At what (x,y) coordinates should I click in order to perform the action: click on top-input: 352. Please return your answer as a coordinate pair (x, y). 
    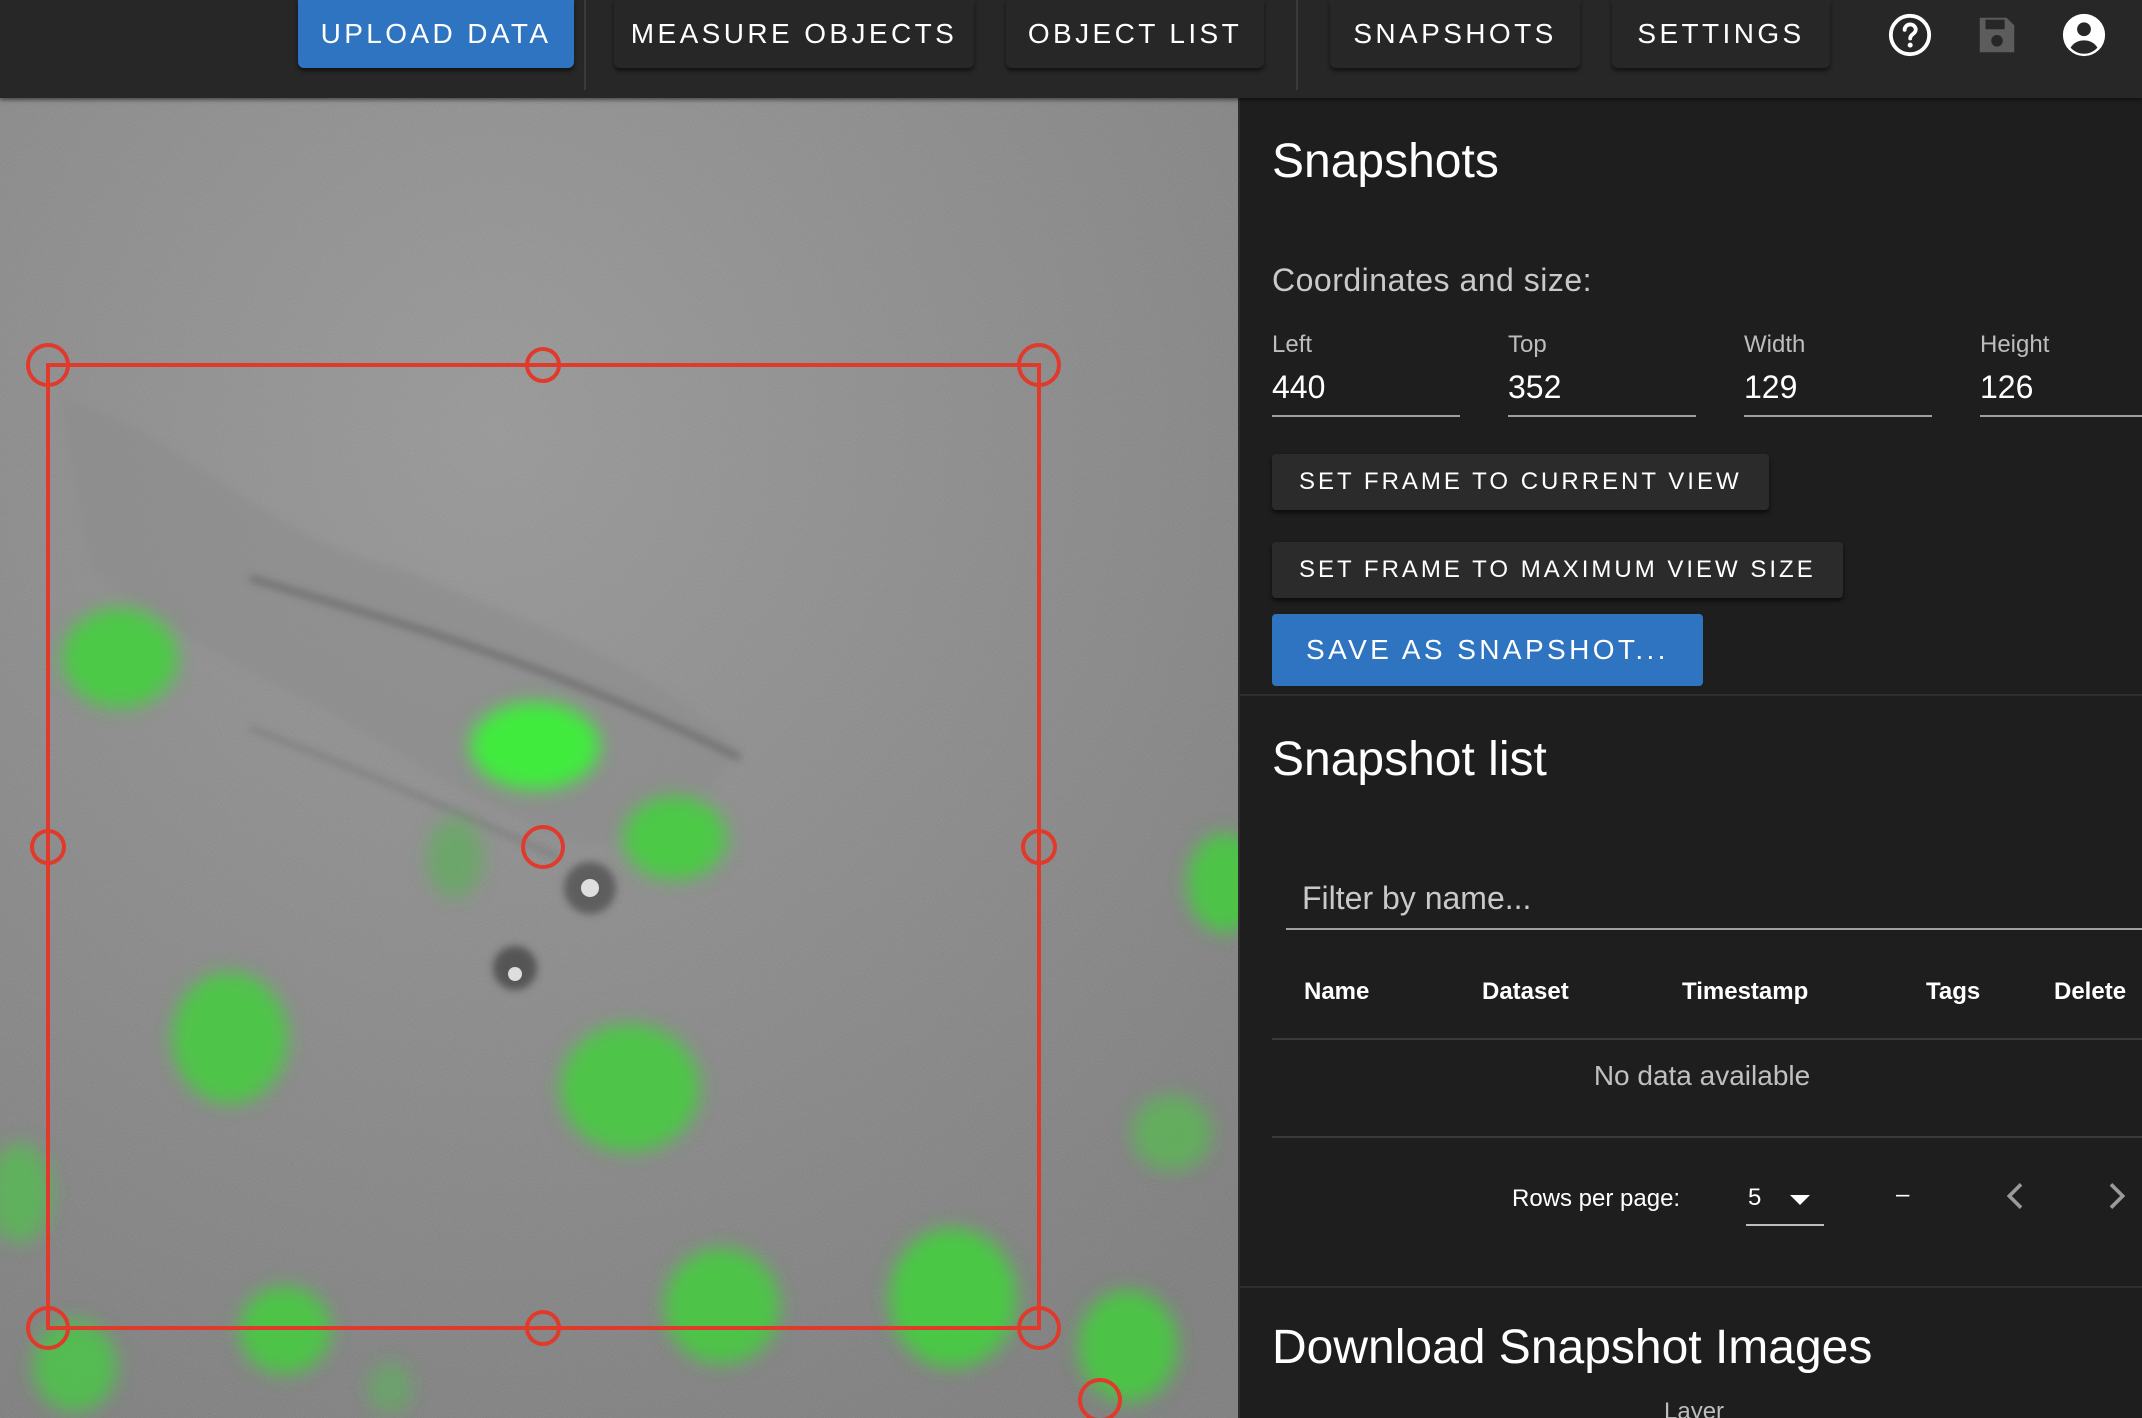
    Looking at the image, I should click on (1602, 393).